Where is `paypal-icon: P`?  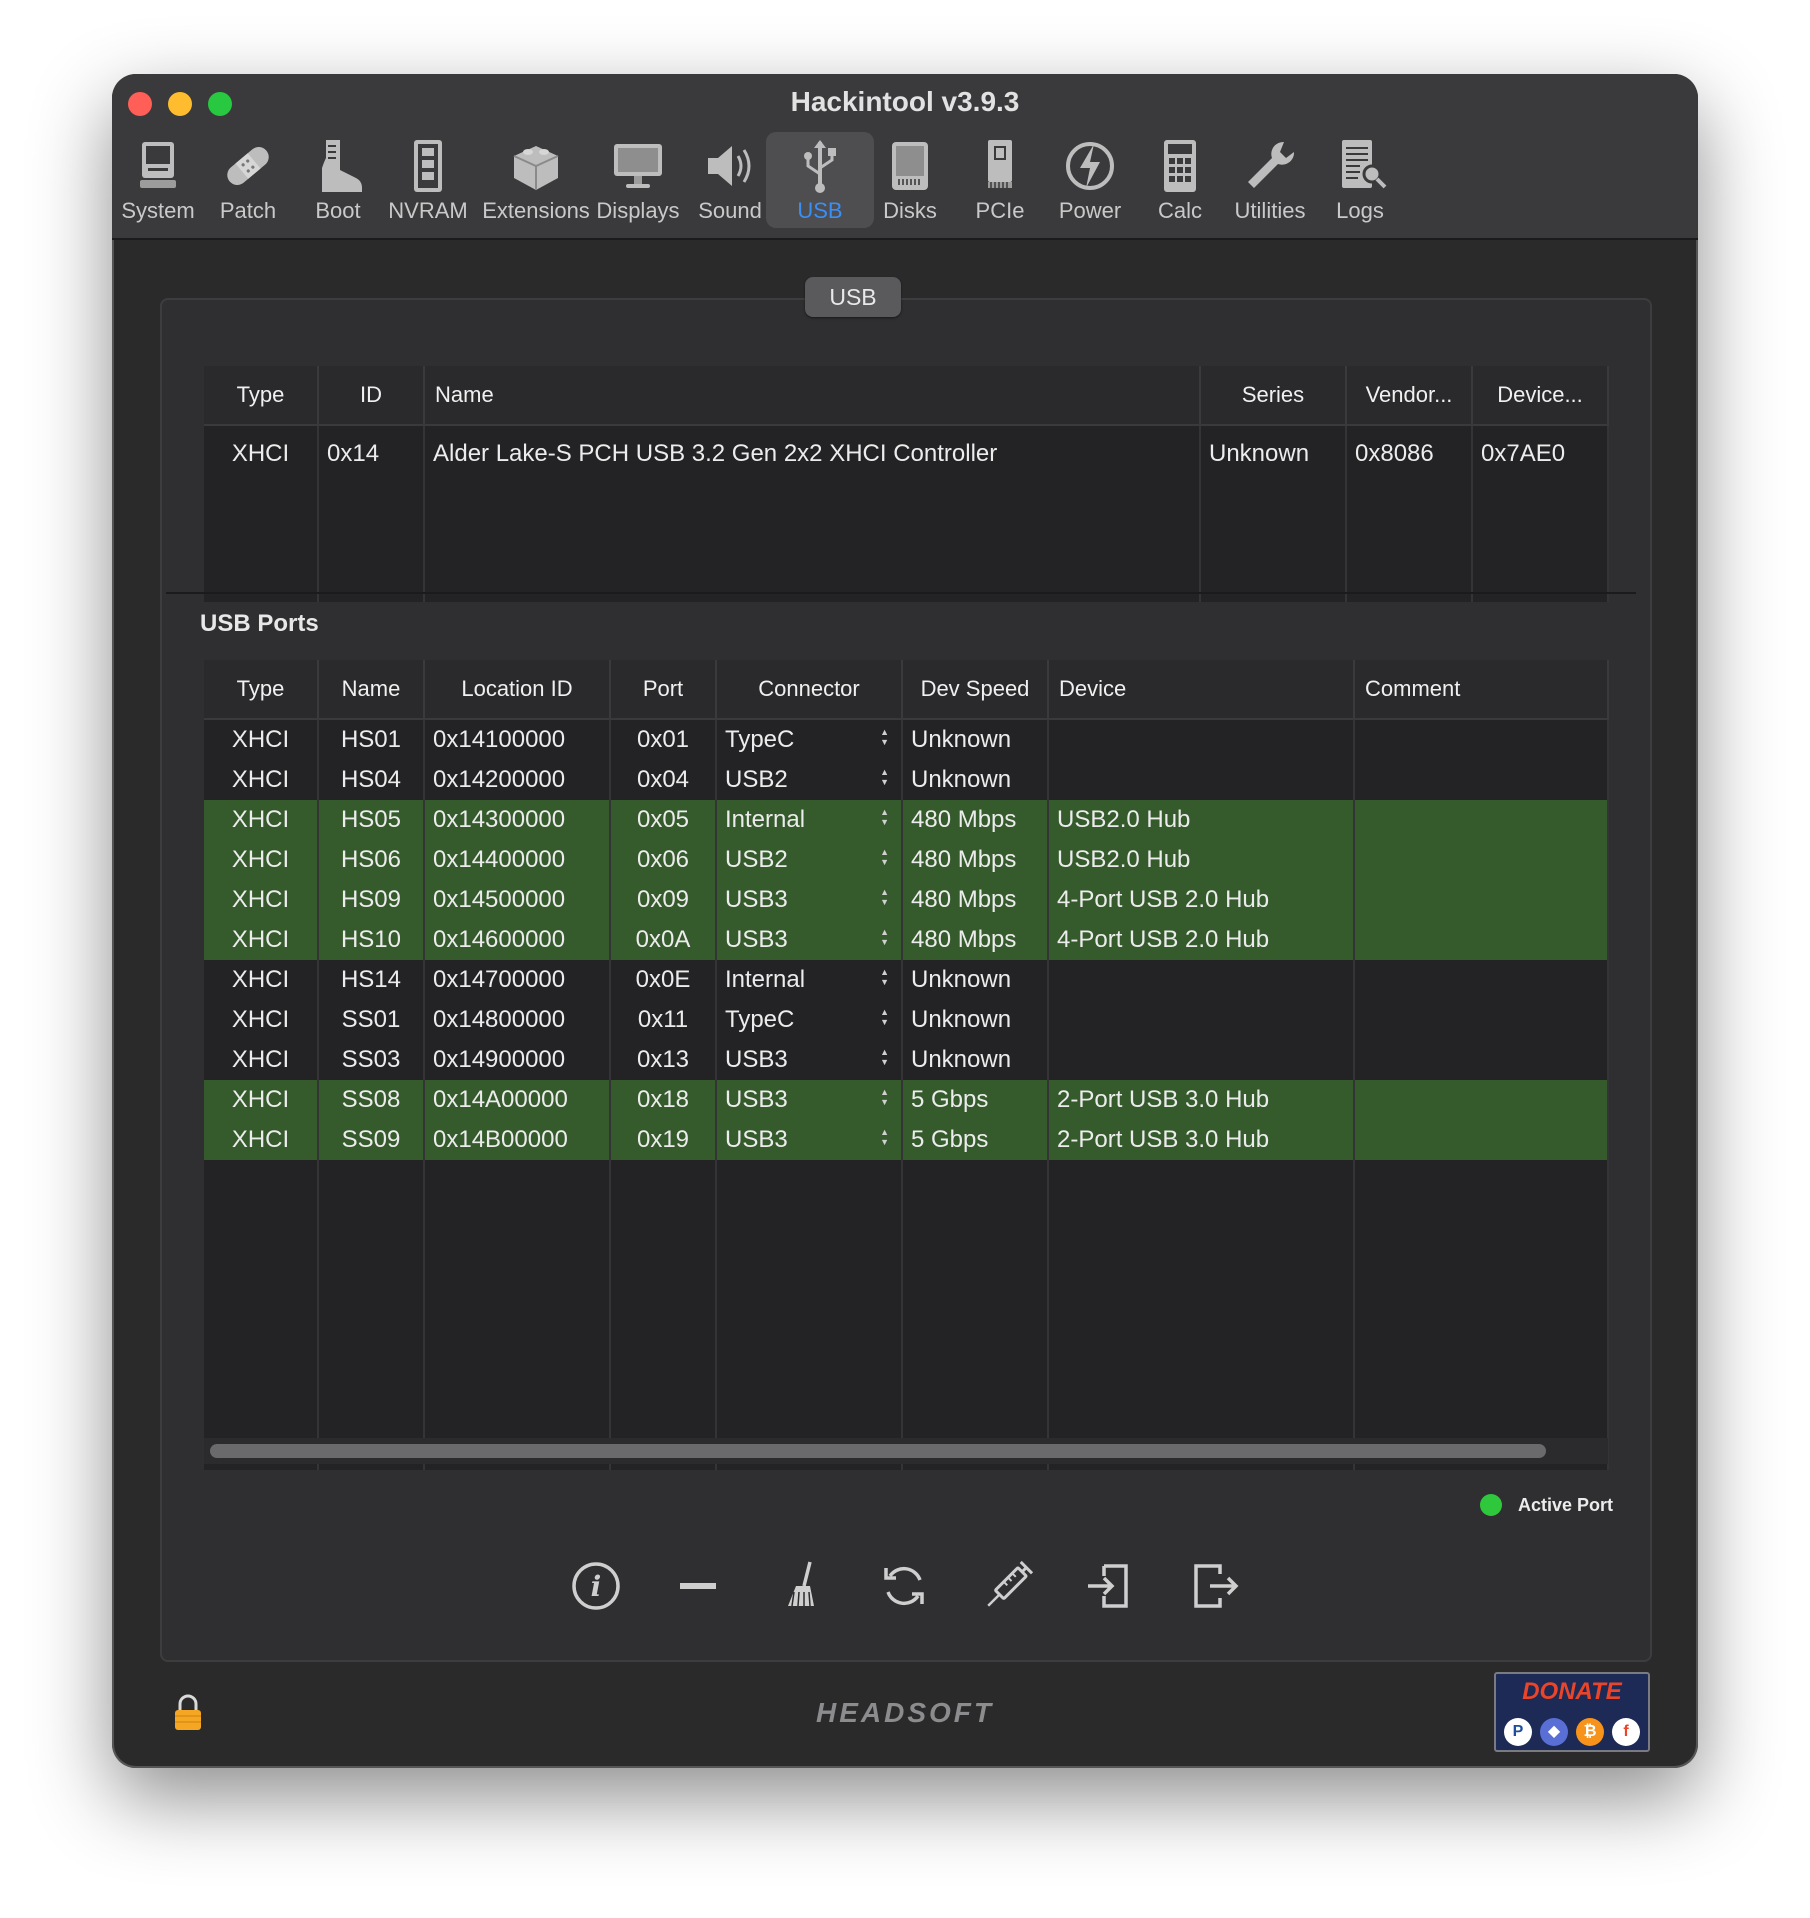
paypal-icon: P is located at coordinates (1518, 1732).